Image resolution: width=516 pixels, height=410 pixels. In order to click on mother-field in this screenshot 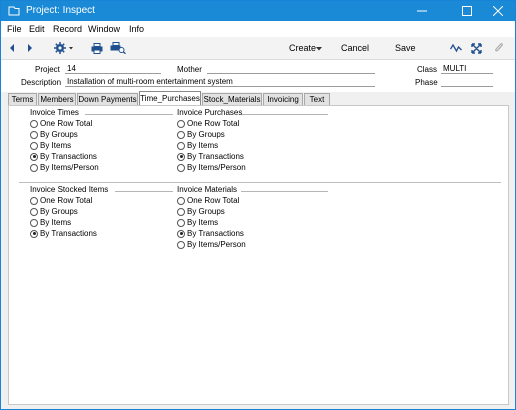, I will do `click(291, 68)`.